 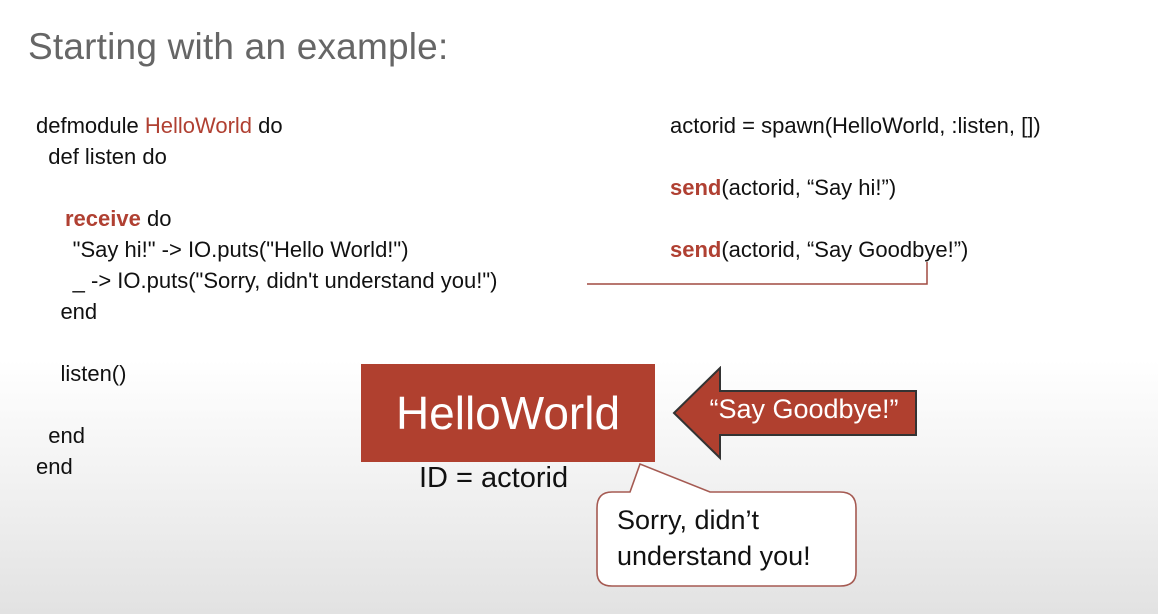 What do you see at coordinates (714, 556) in the screenshot?
I see `reply-line: understand you!` at bounding box center [714, 556].